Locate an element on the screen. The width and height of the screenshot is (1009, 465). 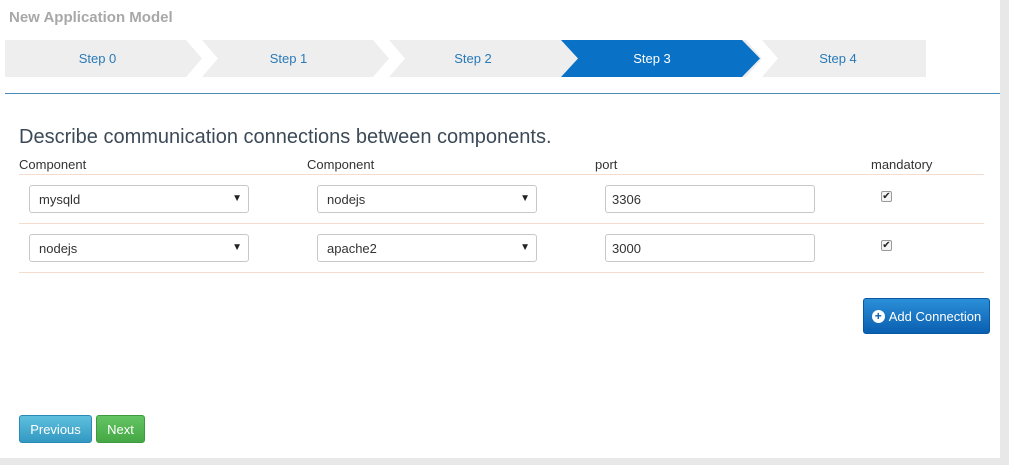
step-2: Step 2 is located at coordinates (473, 58).